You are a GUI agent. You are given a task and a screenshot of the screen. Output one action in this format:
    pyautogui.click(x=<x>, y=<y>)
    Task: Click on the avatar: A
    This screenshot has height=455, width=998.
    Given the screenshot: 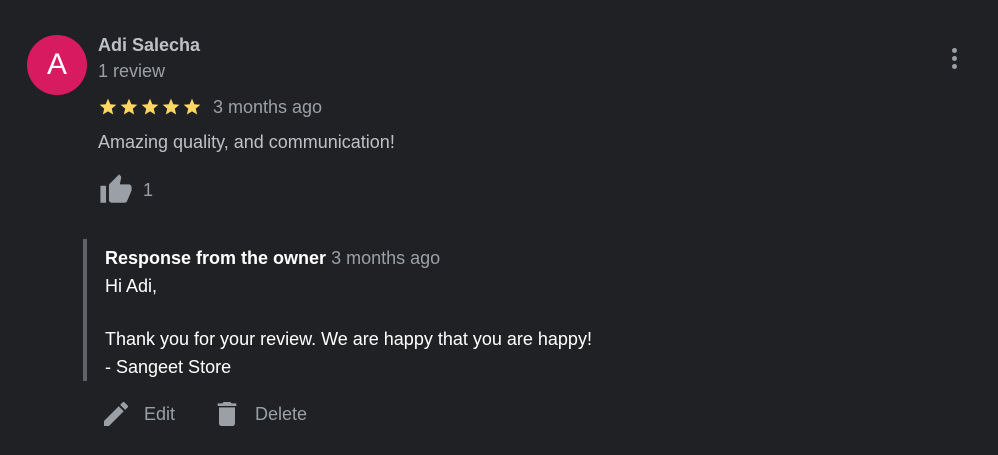 What is the action you would take?
    pyautogui.click(x=57, y=65)
    